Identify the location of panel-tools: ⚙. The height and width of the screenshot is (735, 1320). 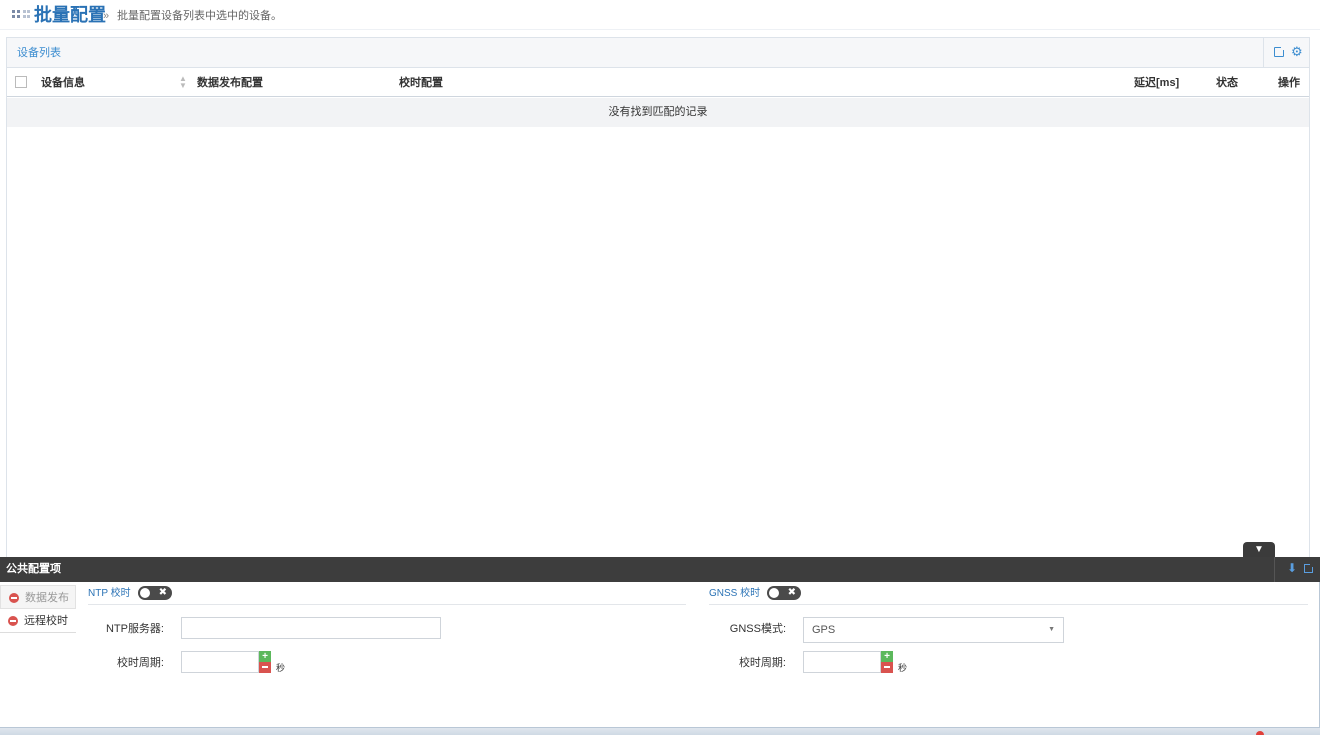
(1286, 52).